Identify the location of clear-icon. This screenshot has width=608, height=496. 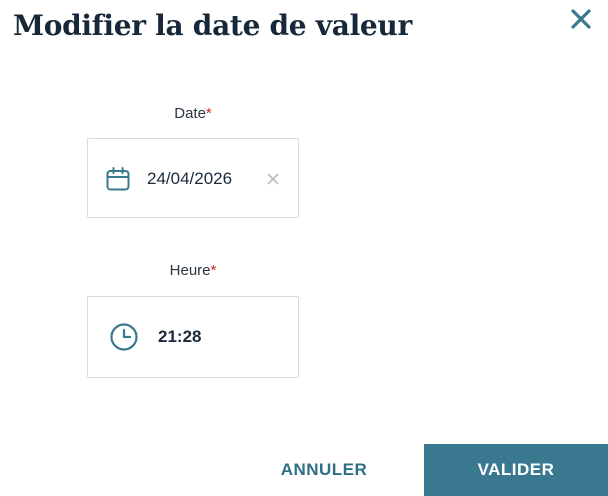
(273, 179).